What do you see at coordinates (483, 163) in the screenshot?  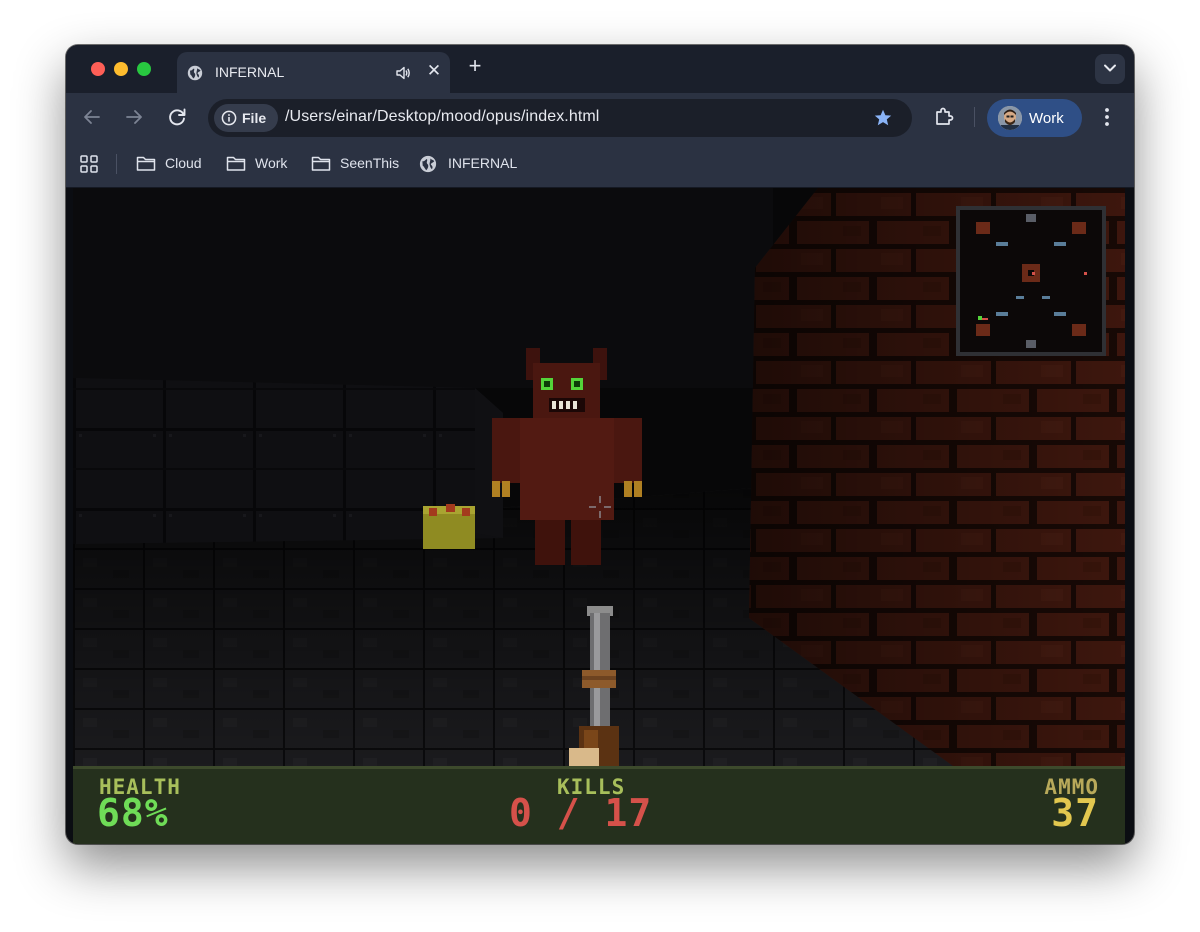 I see `bookmark-label: INFERNAL` at bounding box center [483, 163].